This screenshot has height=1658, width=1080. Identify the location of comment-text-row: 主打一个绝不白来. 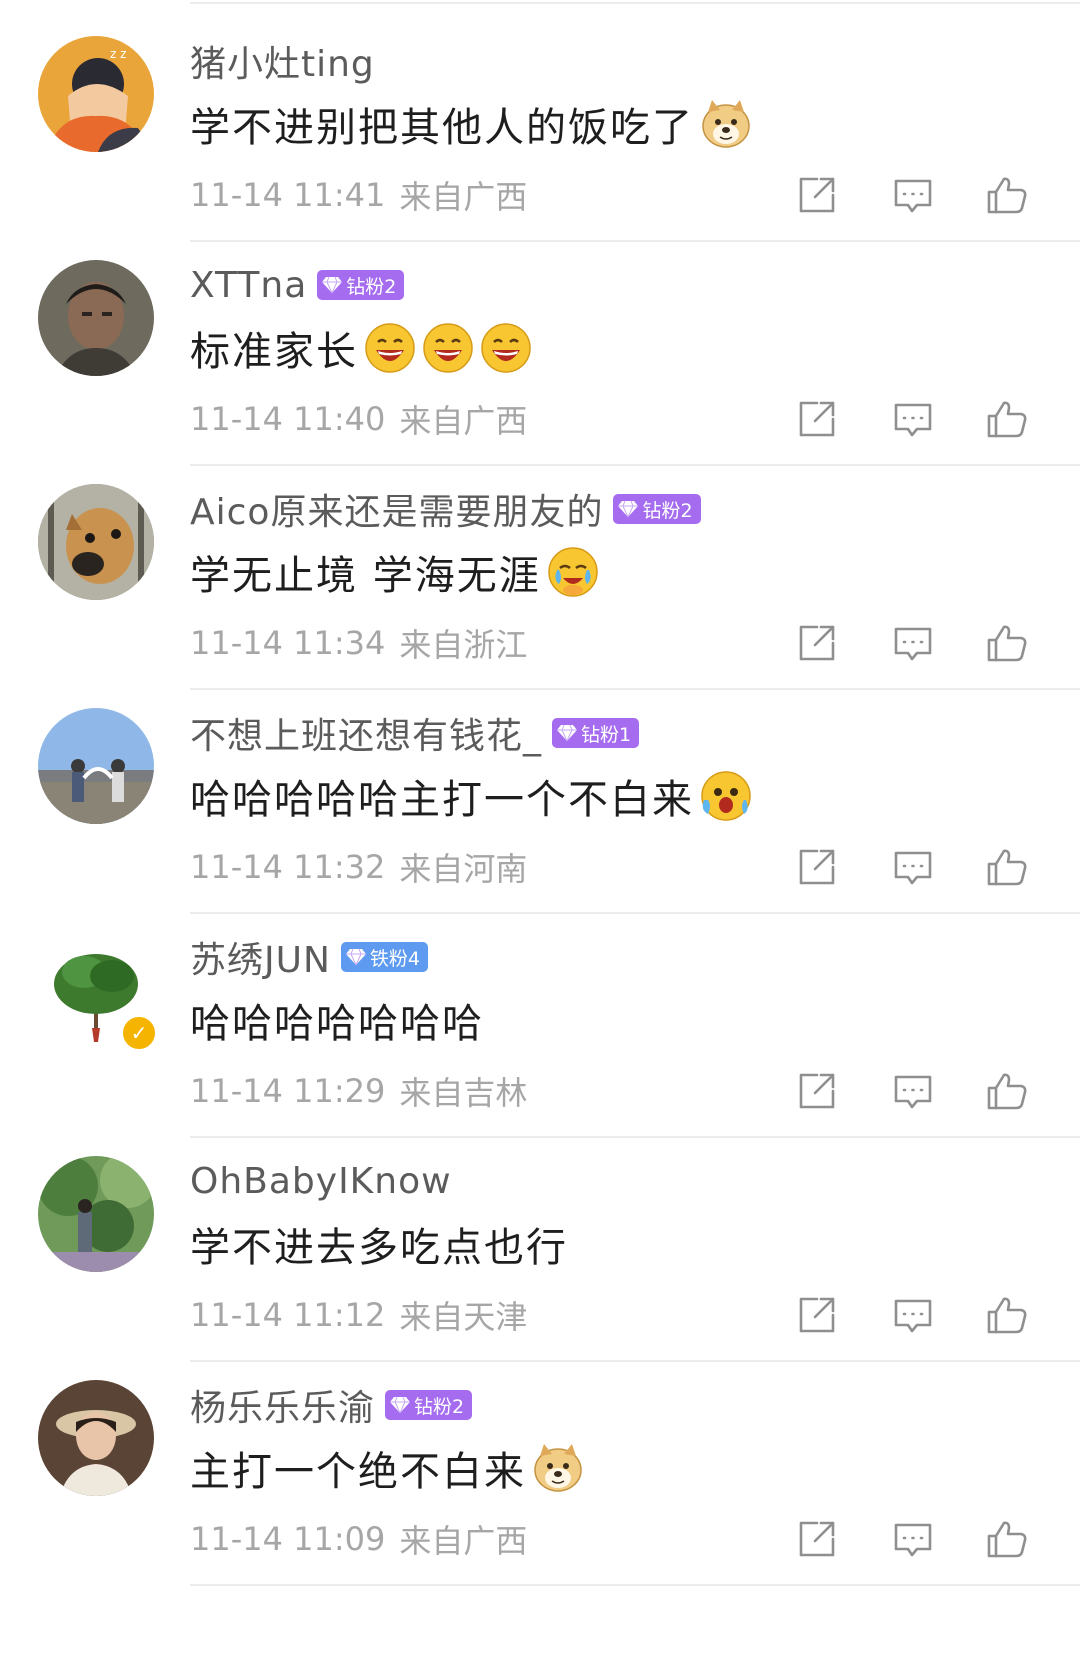
(387, 1468).